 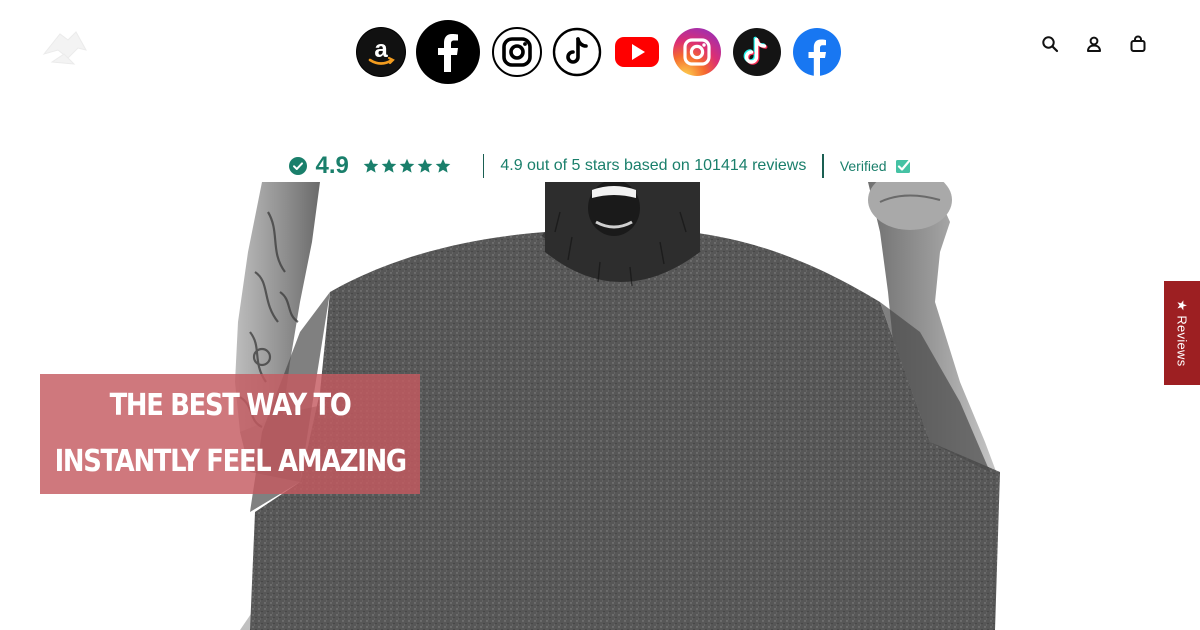 What do you see at coordinates (332, 165) in the screenshot?
I see `rating-score: 4.9` at bounding box center [332, 165].